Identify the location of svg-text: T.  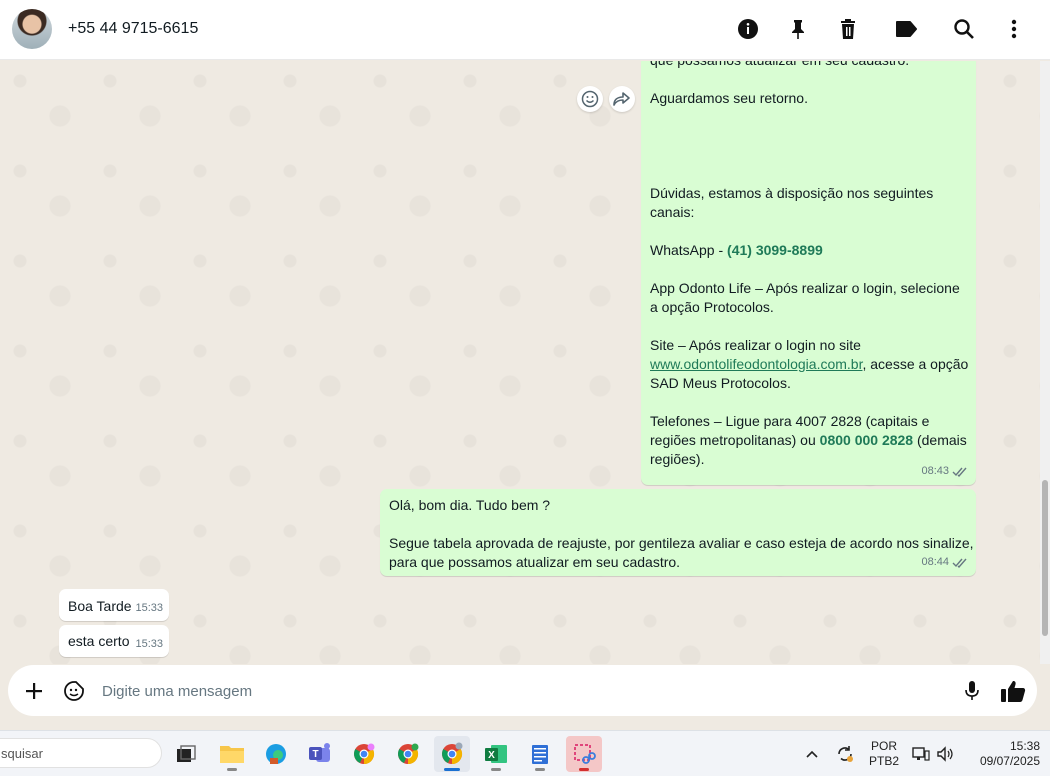
(315, 754).